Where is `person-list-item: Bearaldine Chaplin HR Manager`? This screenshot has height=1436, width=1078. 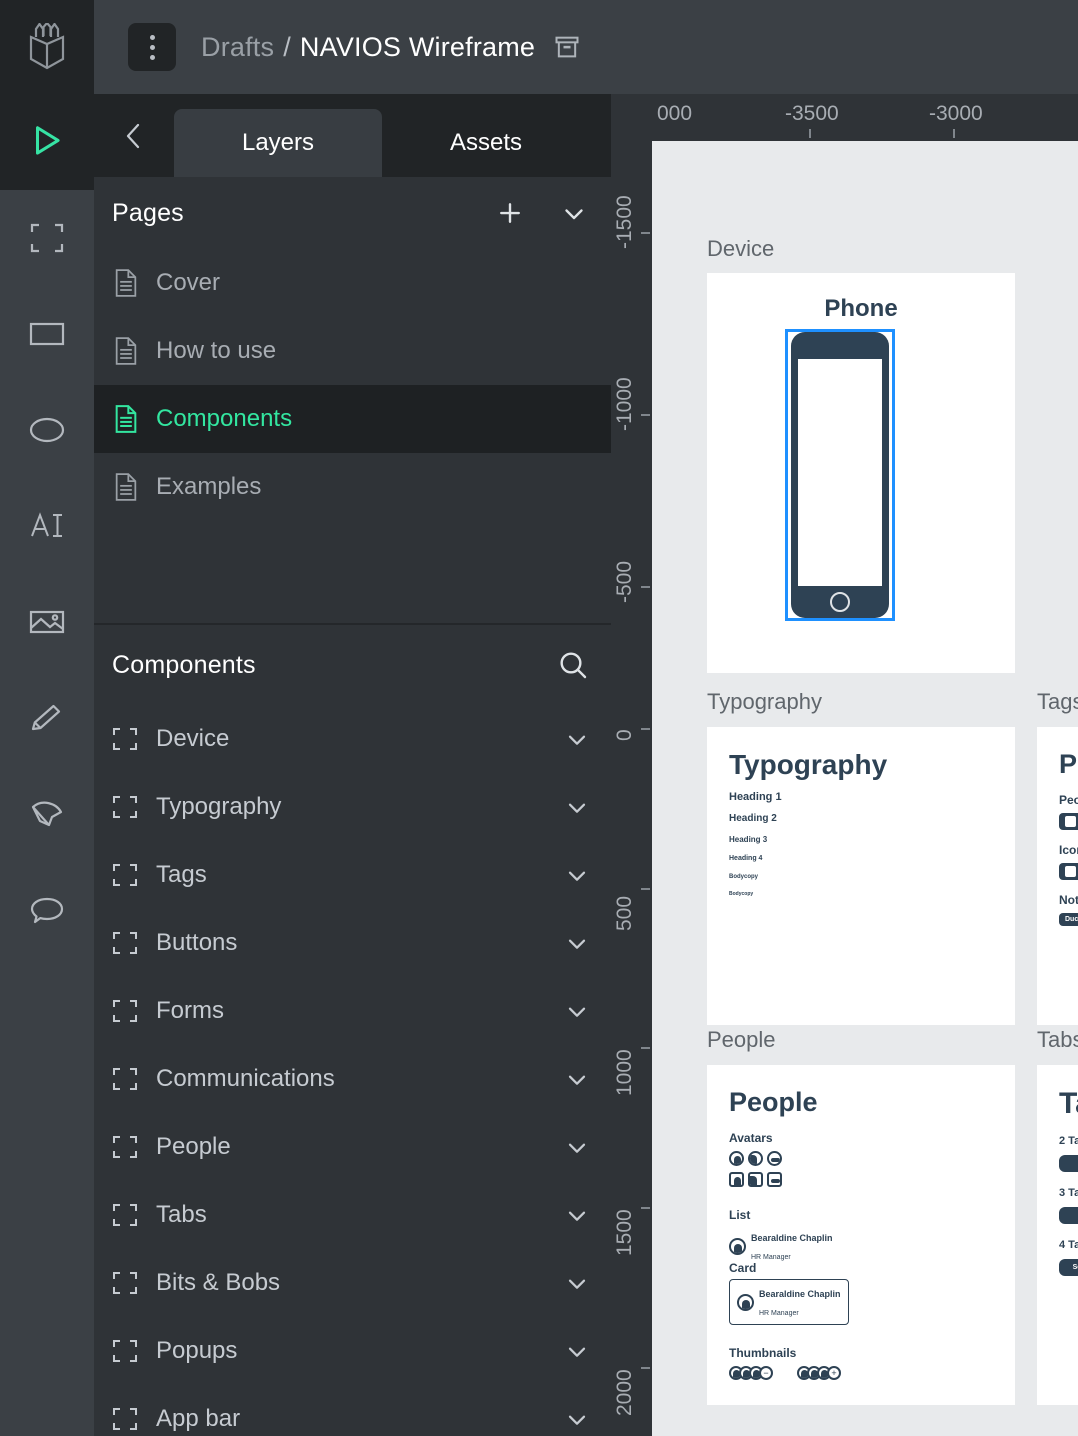 person-list-item: Bearaldine Chaplin HR Manager is located at coordinates (781, 1246).